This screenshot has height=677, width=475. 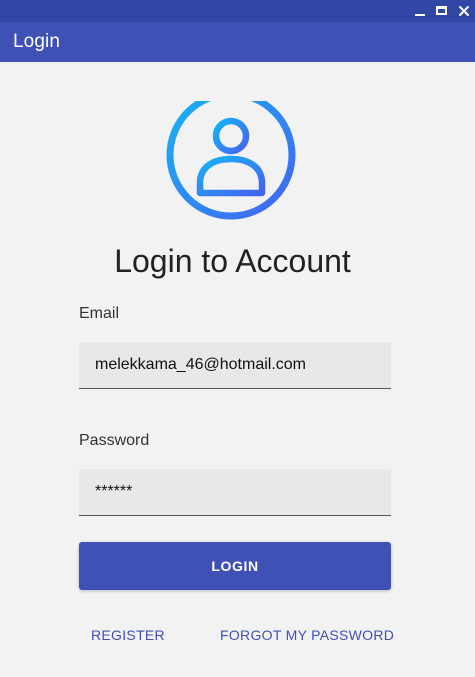 What do you see at coordinates (464, 11) in the screenshot?
I see `close-icon` at bounding box center [464, 11].